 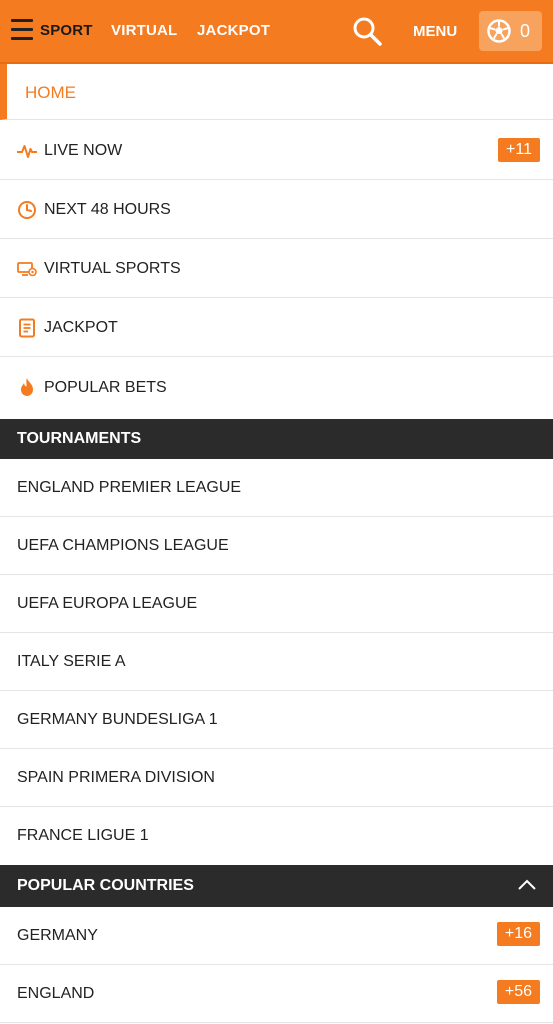 I want to click on tournament-label: ENGLAND PREMIER LEAGUE, so click(x=129, y=487).